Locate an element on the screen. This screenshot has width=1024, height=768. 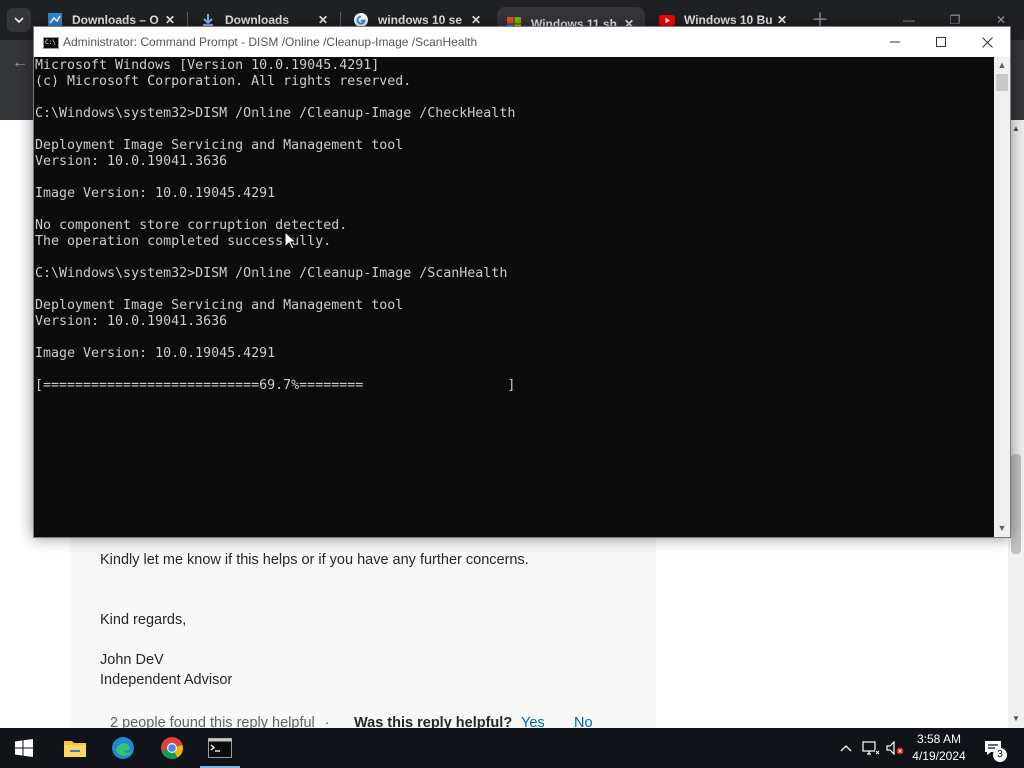
mouse-cursor-icon is located at coordinates (291, 240).